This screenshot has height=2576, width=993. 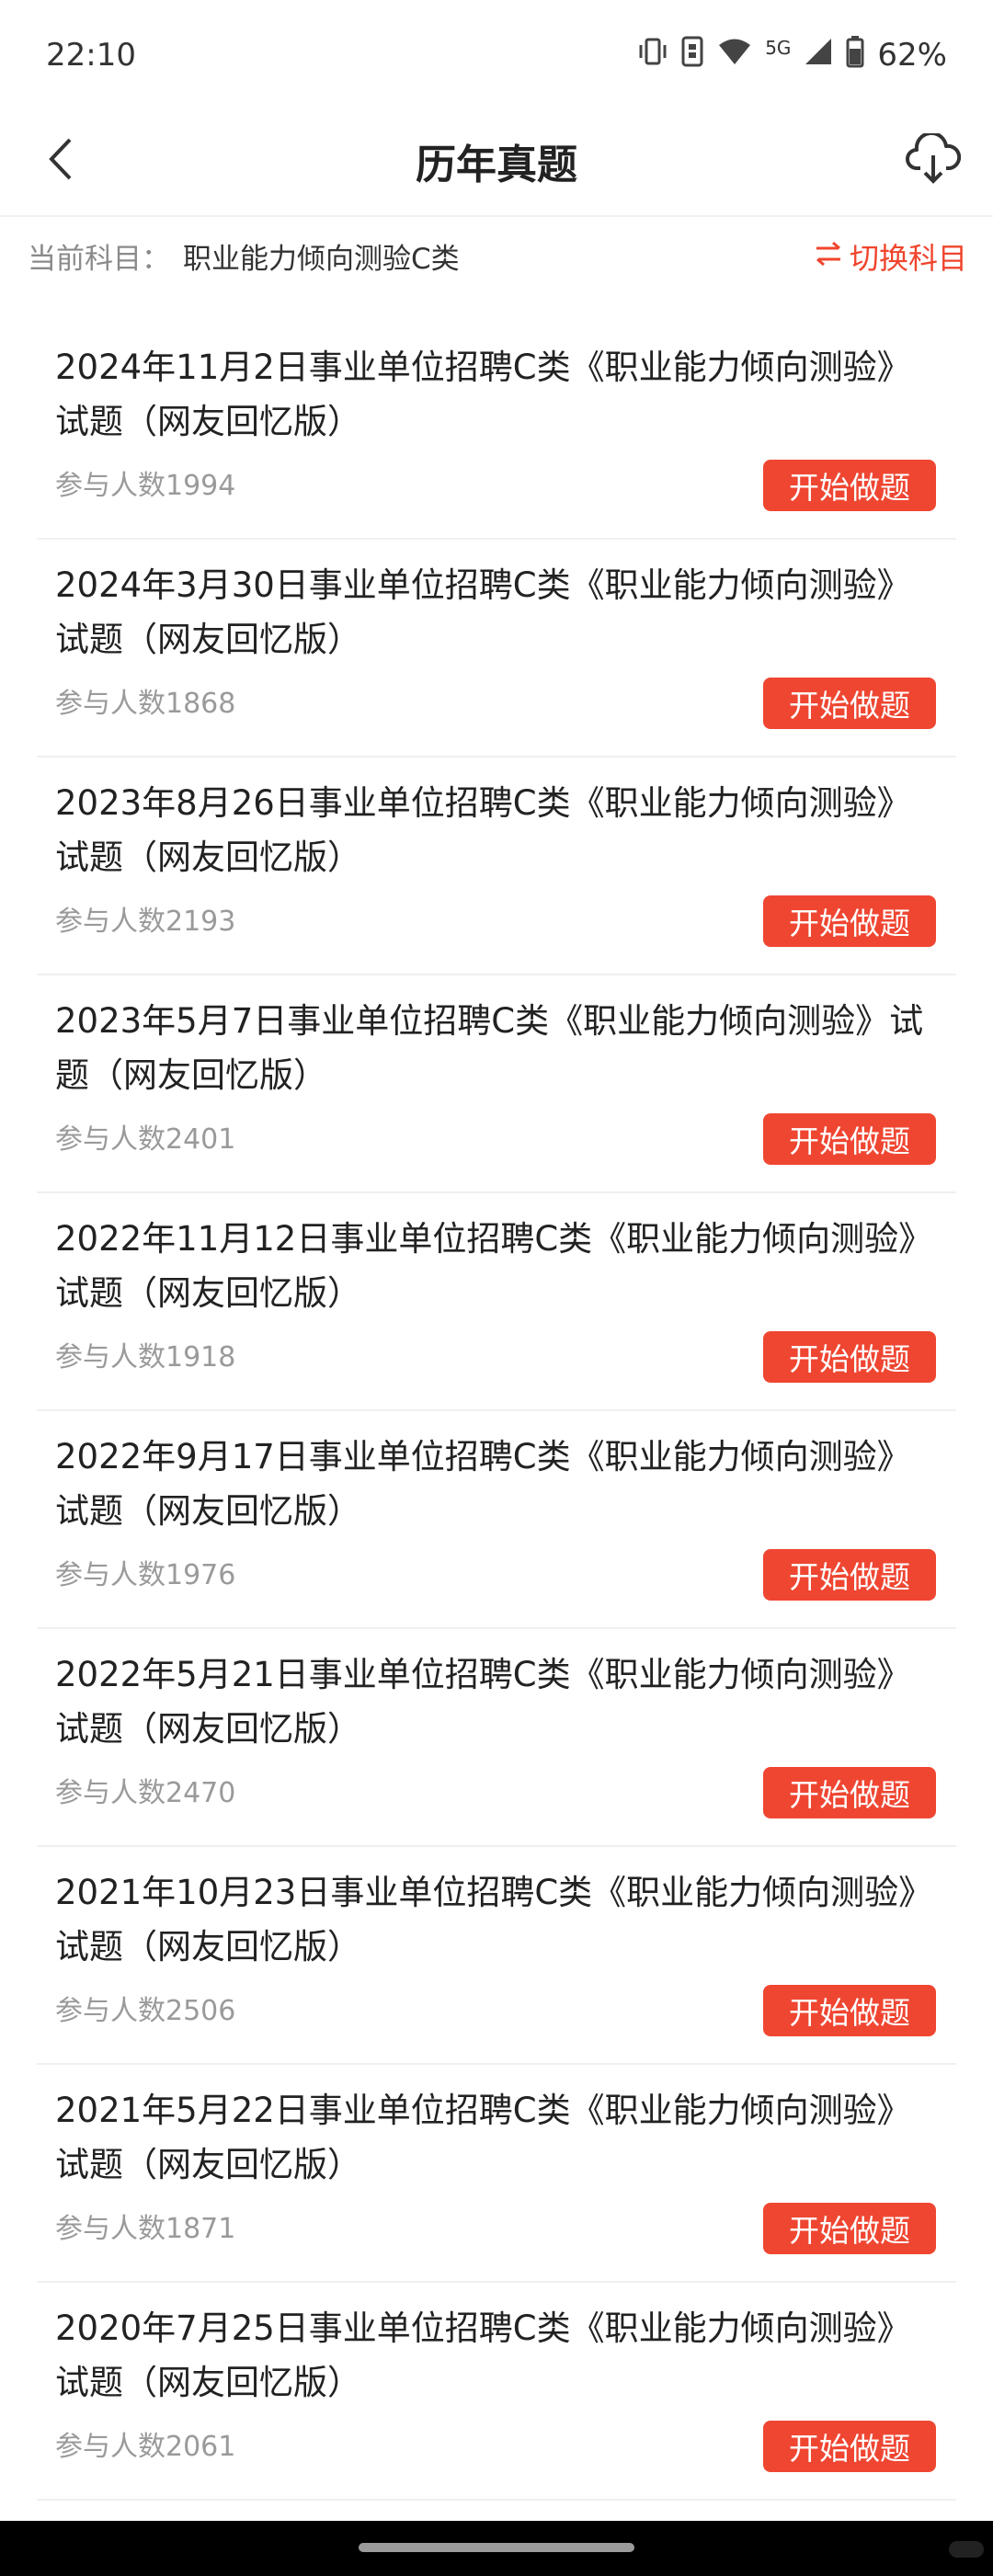 What do you see at coordinates (483, 2137) in the screenshot?
I see `exam-title: 2021年5月22日事业单位招聘C类《职业能力倾向测验》试题（网友回忆版）` at bounding box center [483, 2137].